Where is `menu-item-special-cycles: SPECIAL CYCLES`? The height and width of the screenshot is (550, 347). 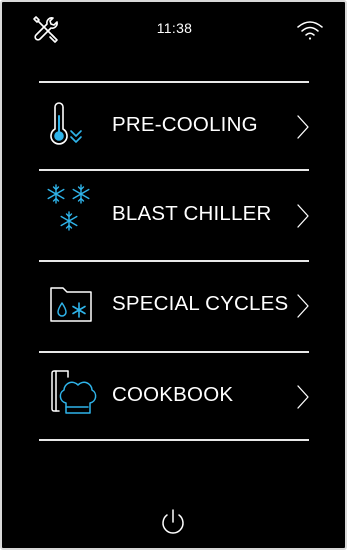
menu-item-special-cycles: SPECIAL CYCLES is located at coordinates (175, 305).